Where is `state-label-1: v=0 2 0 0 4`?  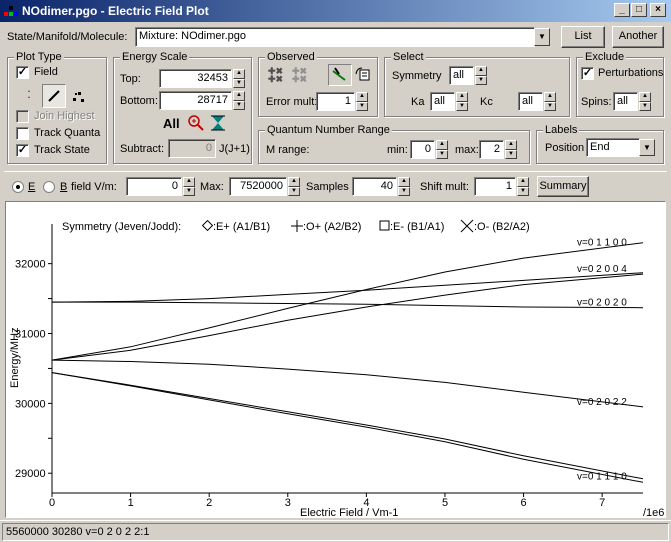
state-label-1: v=0 2 0 0 4 is located at coordinates (602, 269).